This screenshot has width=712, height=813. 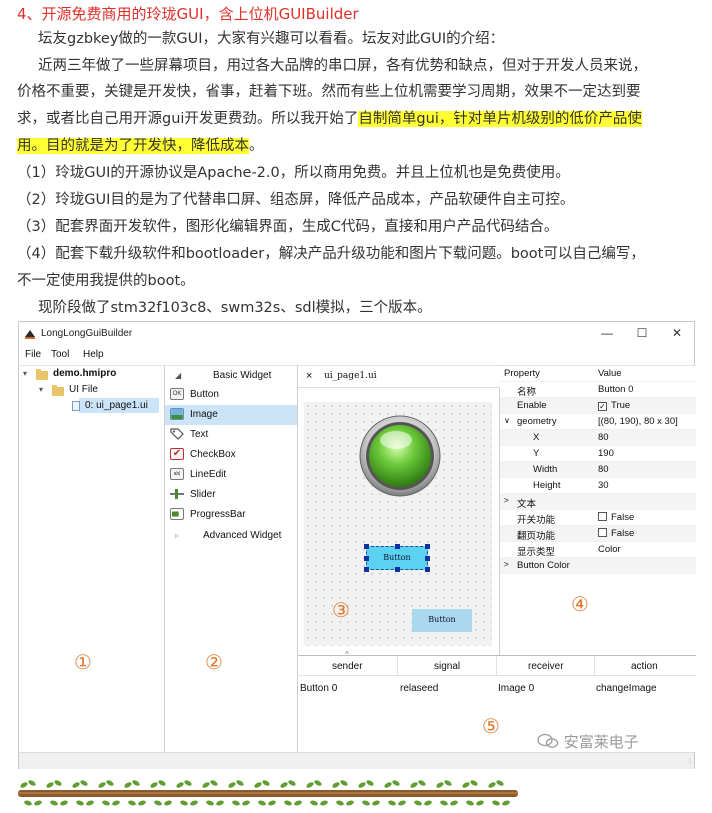 What do you see at coordinates (536, 437) in the screenshot?
I see `property-key: X` at bounding box center [536, 437].